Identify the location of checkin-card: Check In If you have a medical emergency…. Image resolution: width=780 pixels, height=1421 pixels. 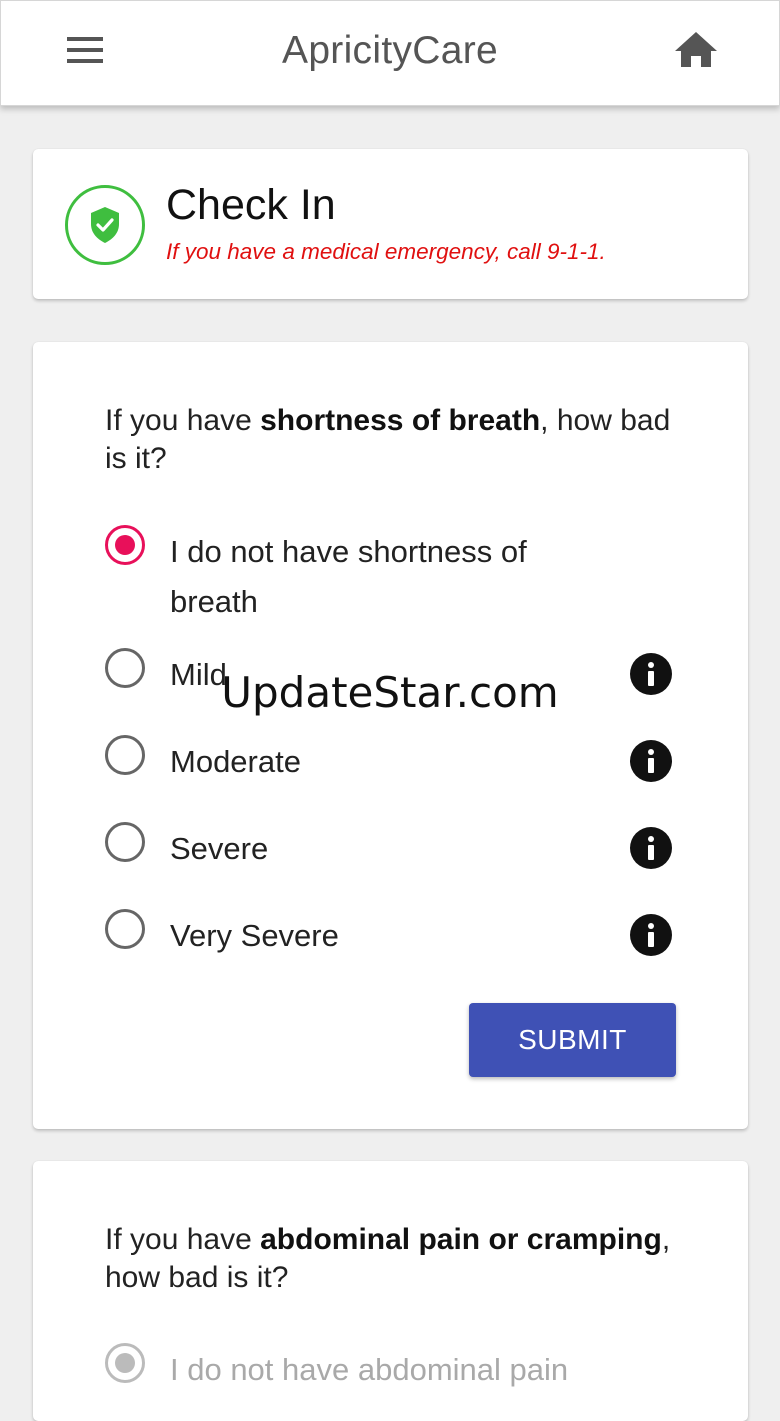
(390, 224).